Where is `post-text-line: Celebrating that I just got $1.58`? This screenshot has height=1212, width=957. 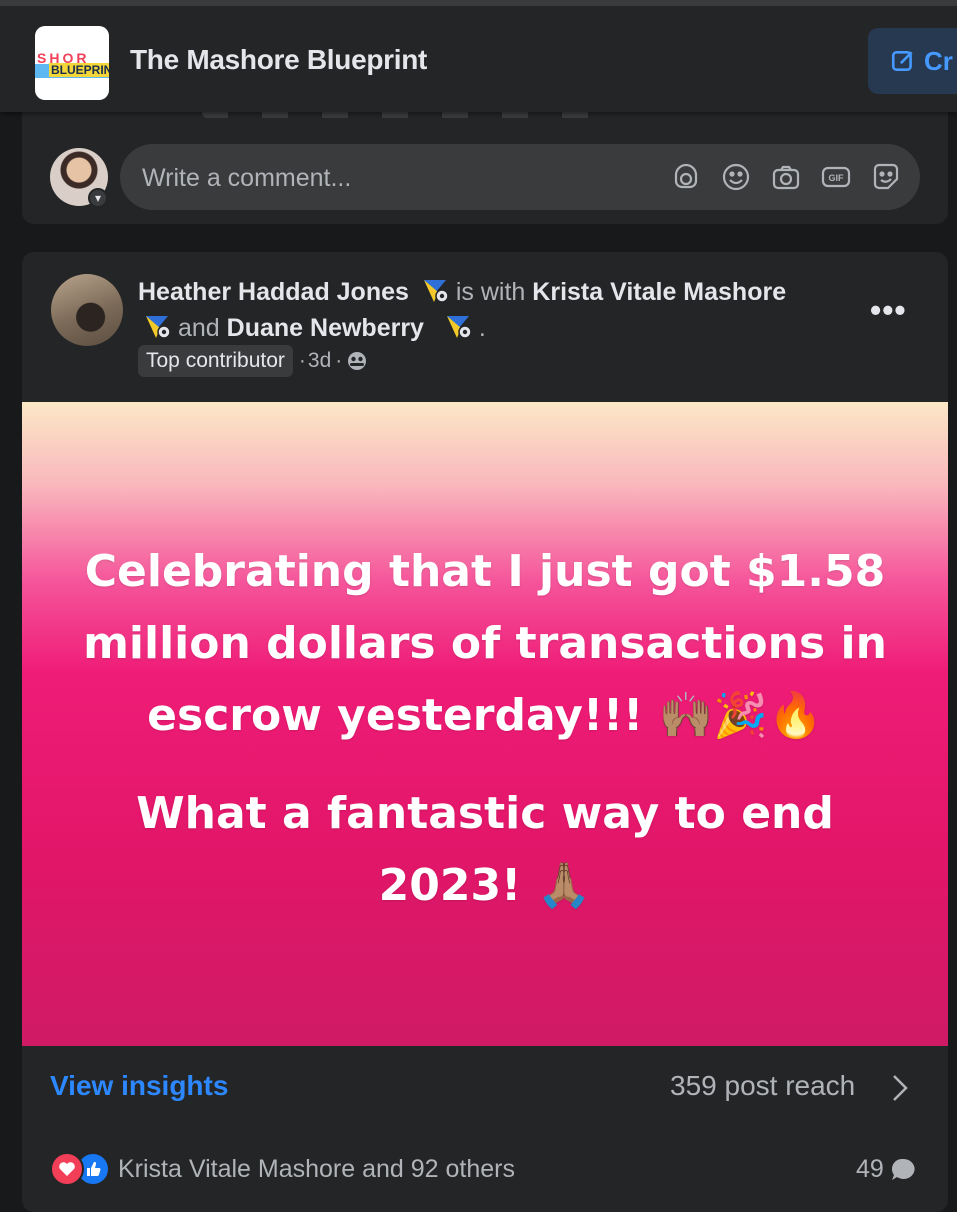 post-text-line: Celebrating that I just got $1.58 is located at coordinates (485, 571).